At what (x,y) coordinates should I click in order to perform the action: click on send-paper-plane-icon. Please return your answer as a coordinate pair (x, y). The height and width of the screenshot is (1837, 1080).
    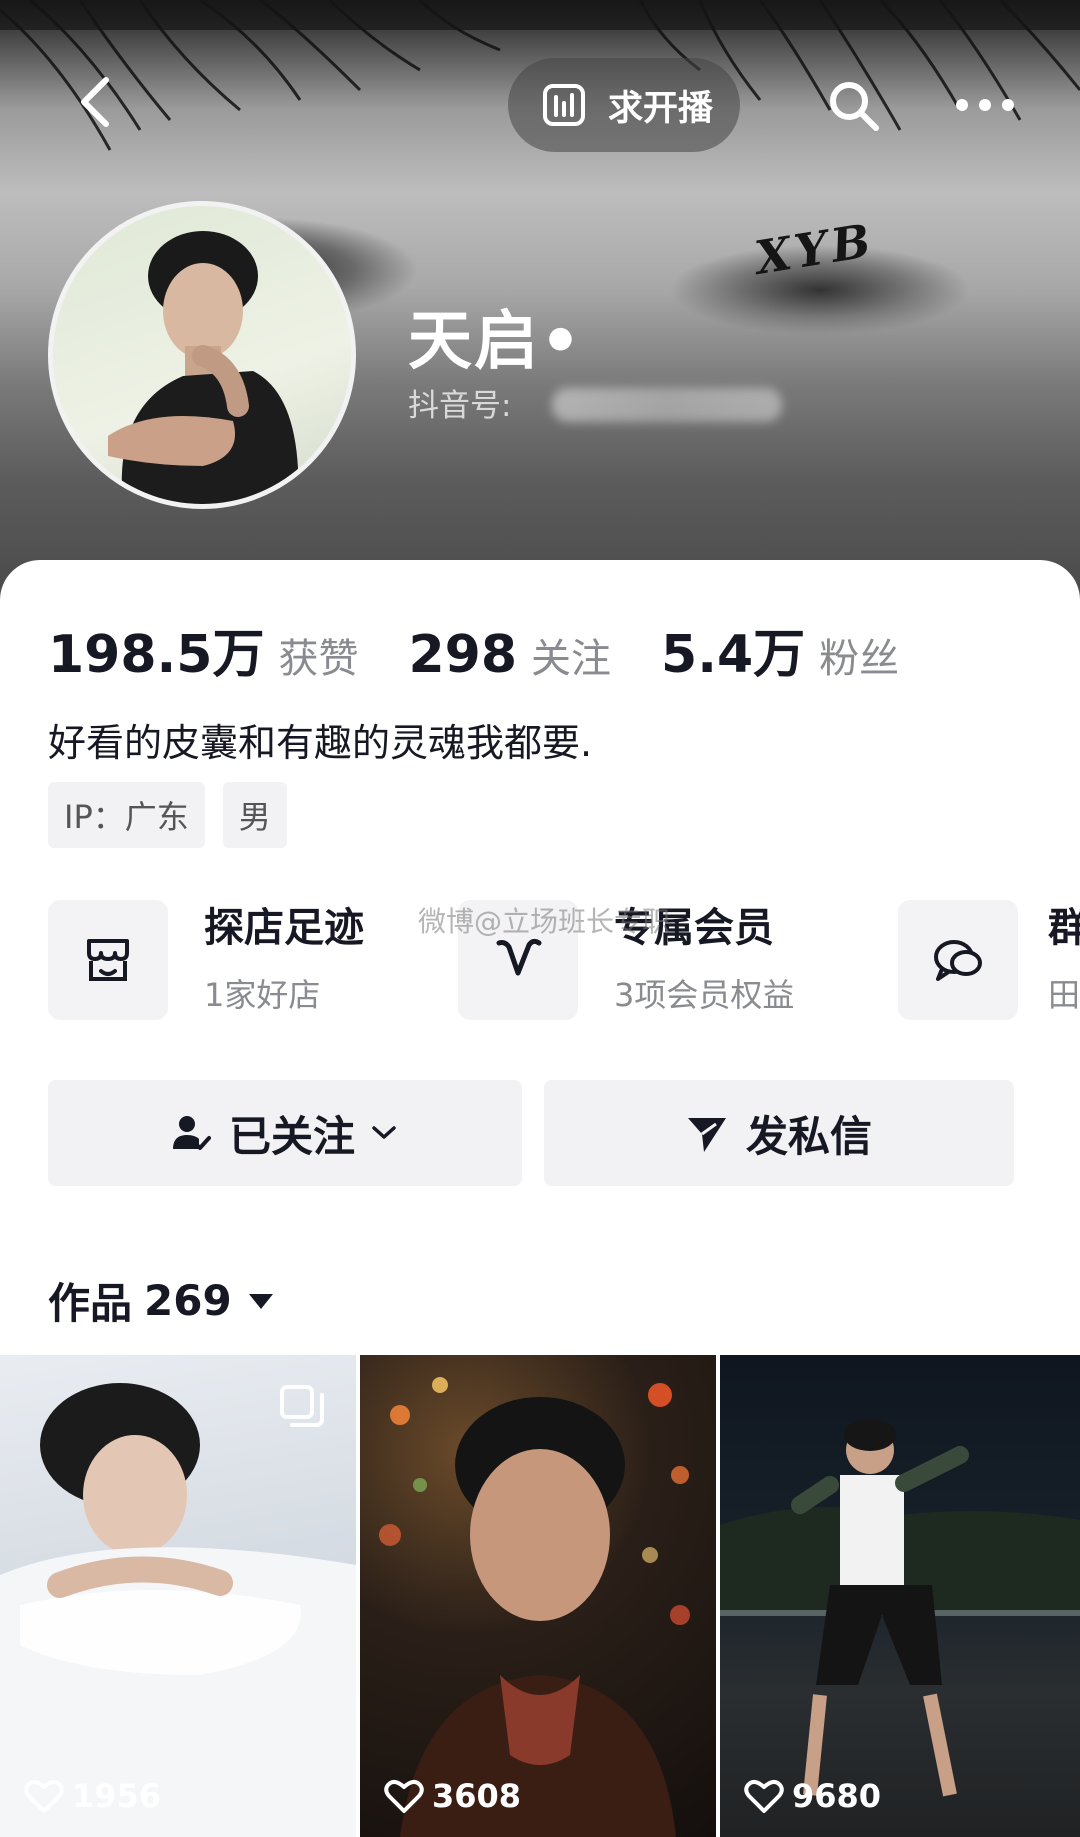
    Looking at the image, I should click on (706, 1135).